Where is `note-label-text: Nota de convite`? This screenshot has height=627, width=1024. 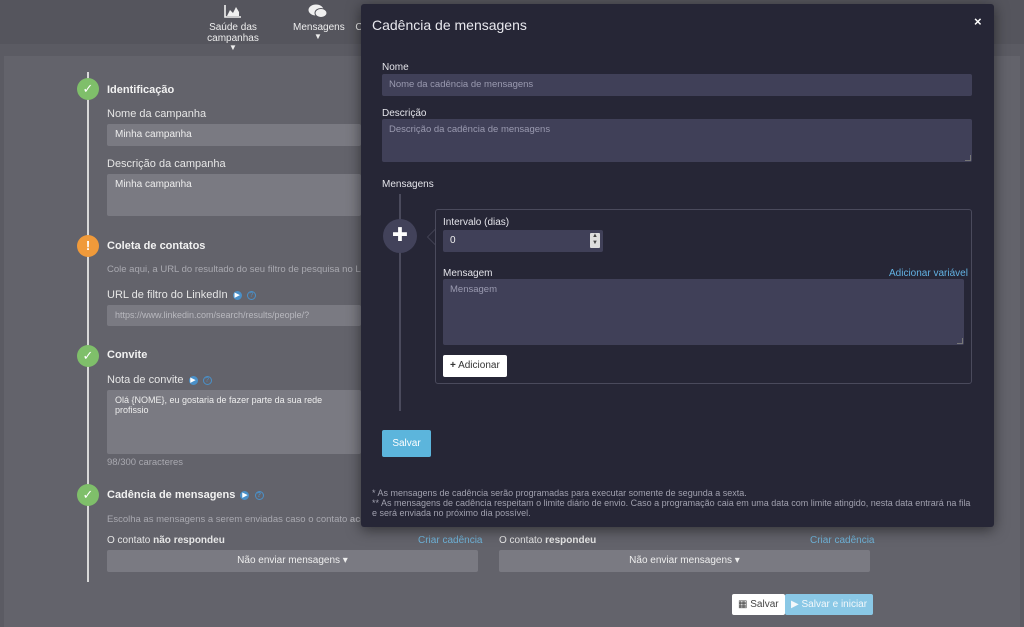
note-label-text: Nota de convite is located at coordinates (145, 380).